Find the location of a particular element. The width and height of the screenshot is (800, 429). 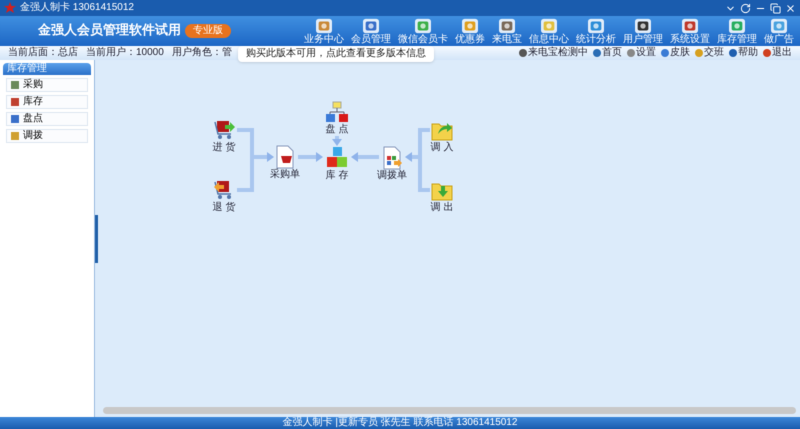

toolbar-button: 统计分析 is located at coordinates (596, 31).